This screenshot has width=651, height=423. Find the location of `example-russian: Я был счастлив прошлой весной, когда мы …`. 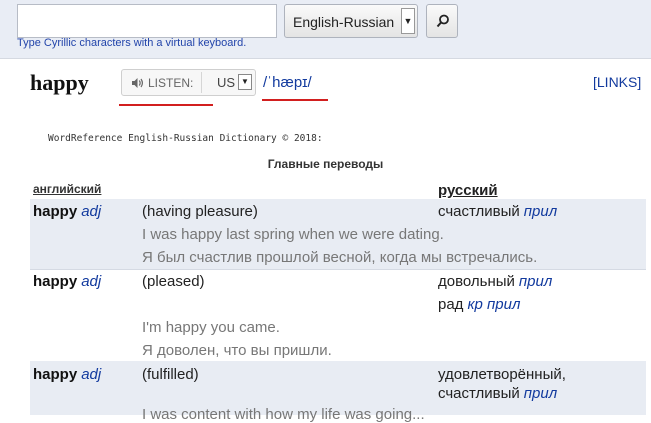

example-russian: Я был счастлив прошлой весной, когда мы … is located at coordinates (340, 257).